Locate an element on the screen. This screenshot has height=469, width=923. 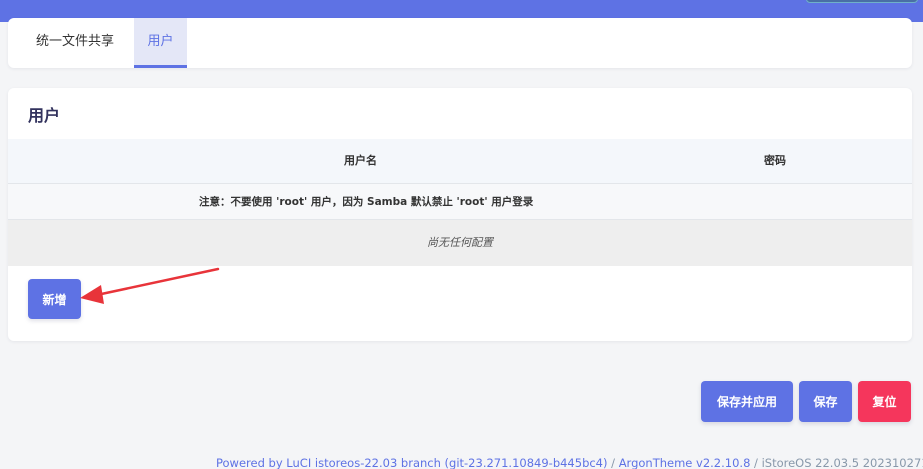
add-user-button: 新增 is located at coordinates (54, 299).